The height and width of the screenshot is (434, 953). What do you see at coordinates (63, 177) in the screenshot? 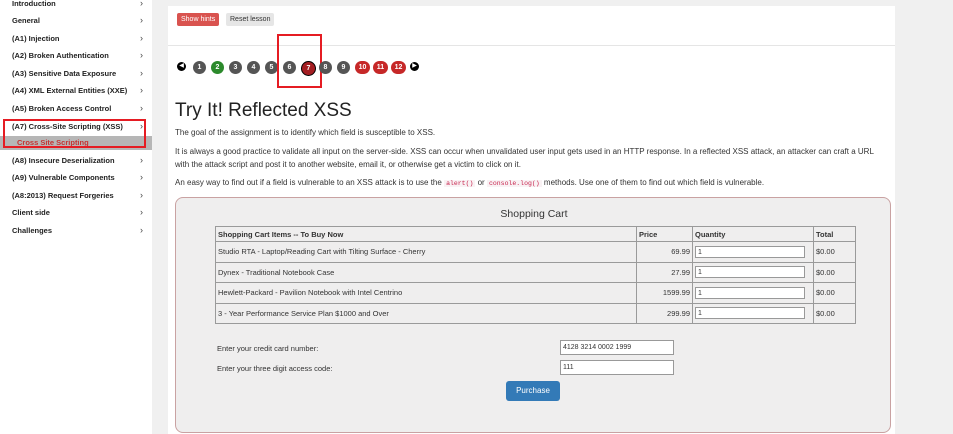
I see `sidebar-item-label: (A9) Vulnerable Components` at bounding box center [63, 177].